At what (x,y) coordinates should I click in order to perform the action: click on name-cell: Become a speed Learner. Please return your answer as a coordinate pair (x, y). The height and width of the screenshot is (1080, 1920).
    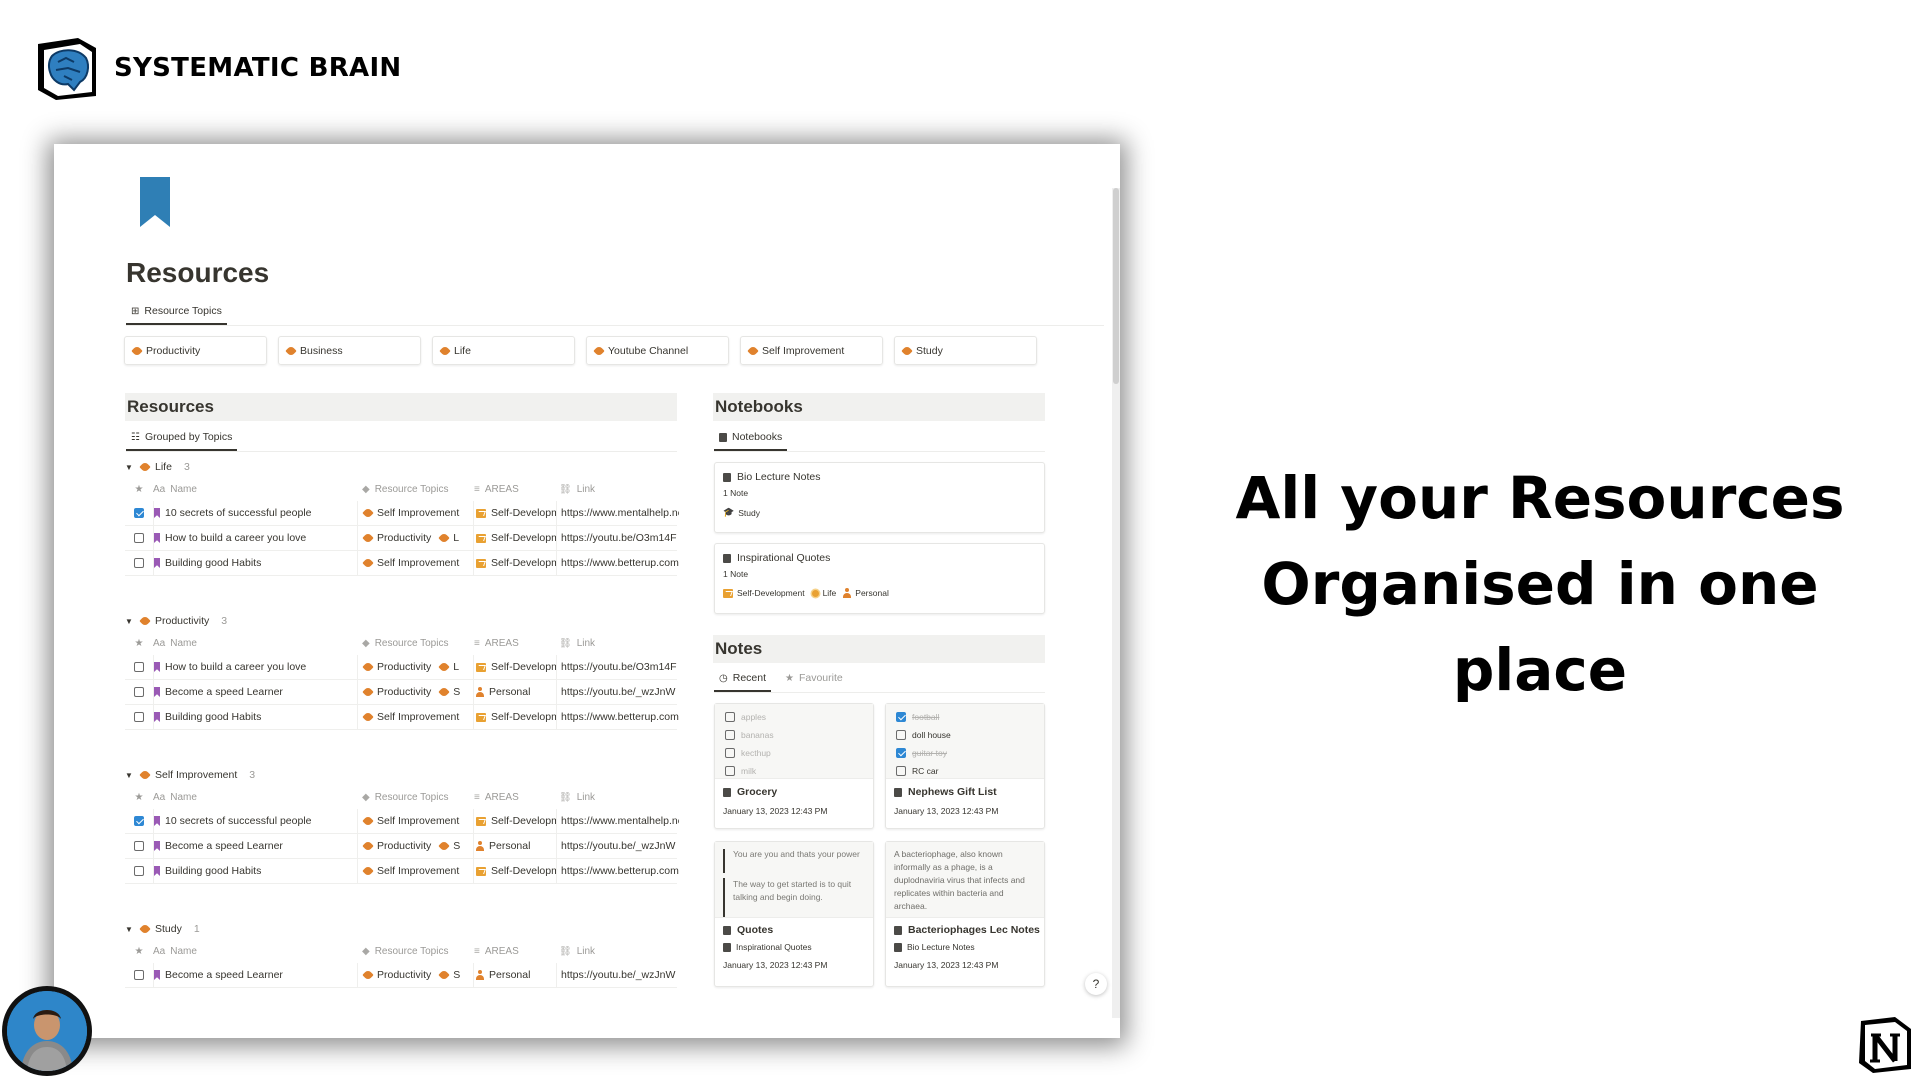
    Looking at the image, I should click on (256, 846).